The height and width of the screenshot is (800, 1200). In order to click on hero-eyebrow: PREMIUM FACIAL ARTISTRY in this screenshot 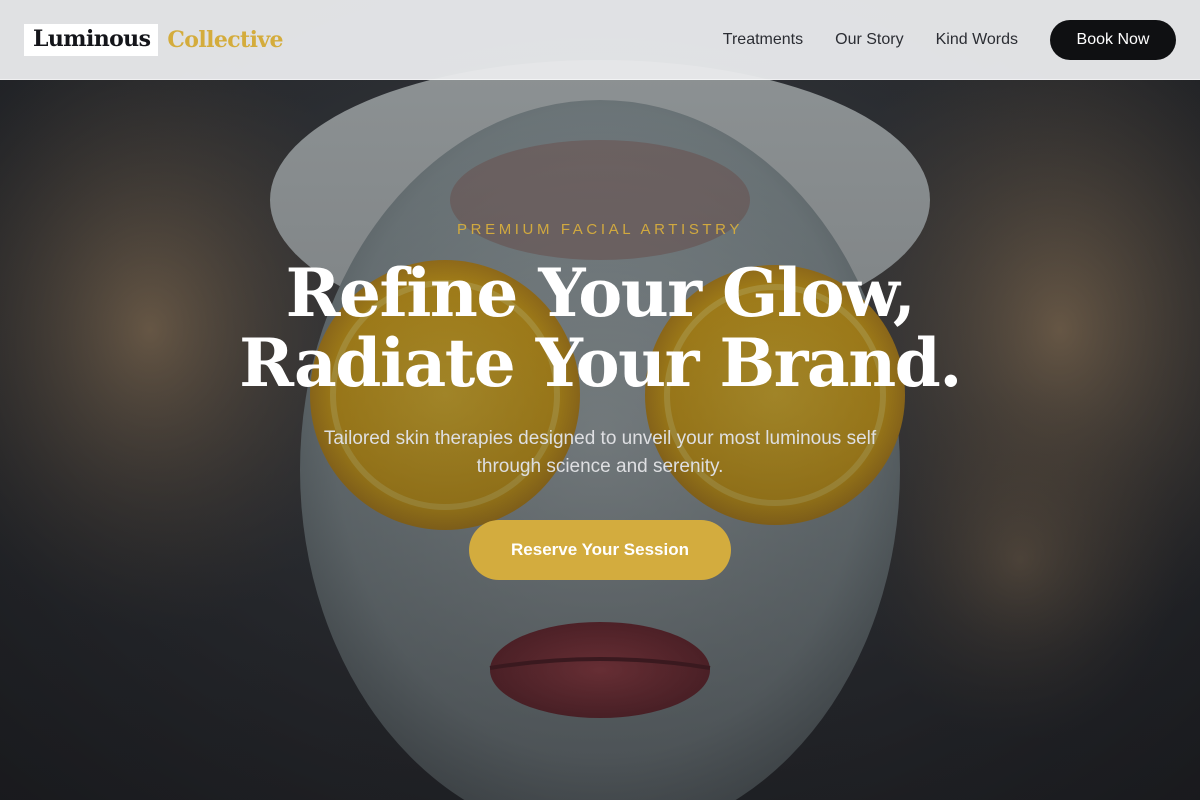, I will do `click(600, 229)`.